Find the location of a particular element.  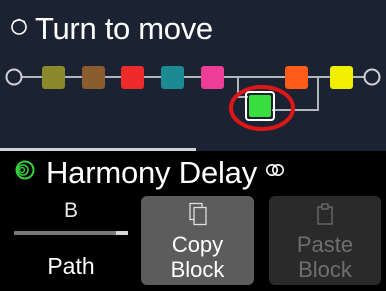

copy-label-line2: Block is located at coordinates (197, 269).